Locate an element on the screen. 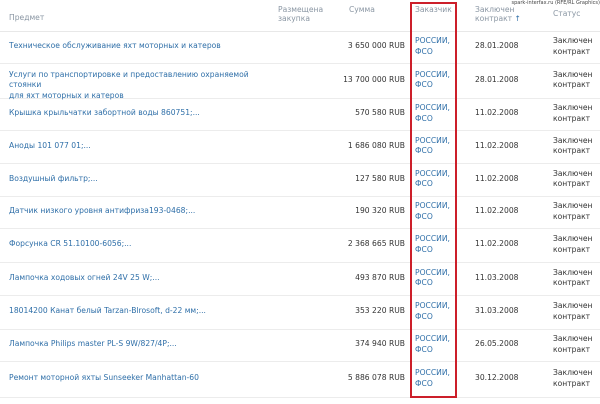 The image size is (600, 404). column-header-placement-line1: Размещена is located at coordinates (301, 9).